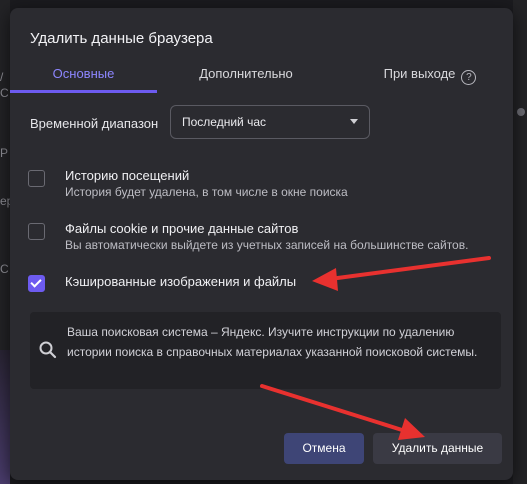 The height and width of the screenshot is (484, 527). I want to click on tab-bar: Основные Дополнительно При выходе?, so click(261, 78).